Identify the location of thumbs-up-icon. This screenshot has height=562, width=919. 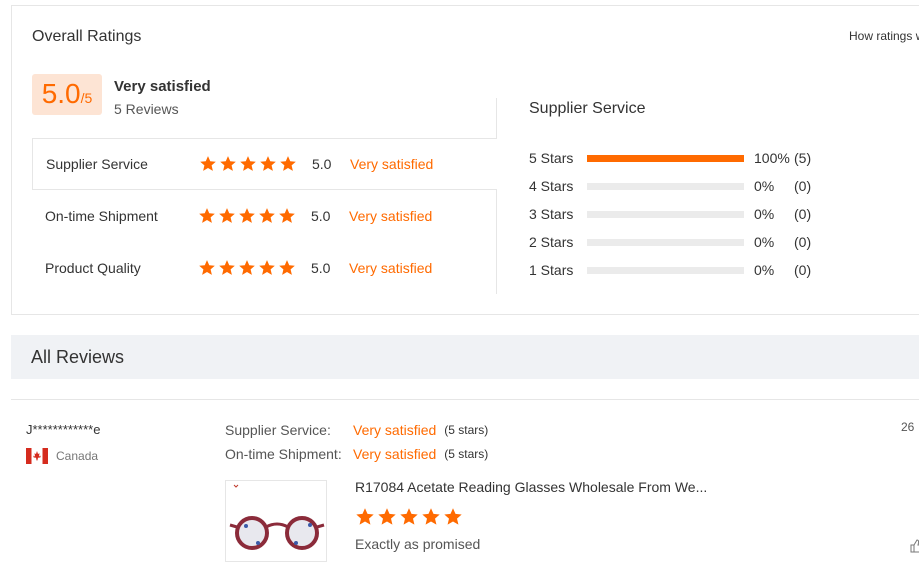
(914, 546).